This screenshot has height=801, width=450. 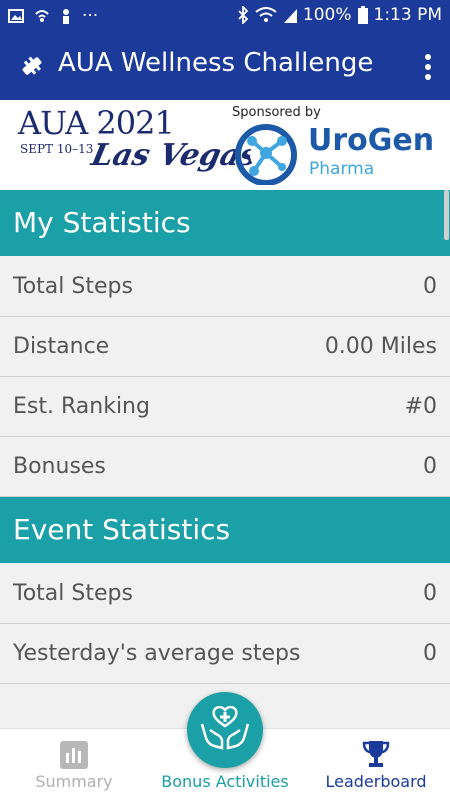 What do you see at coordinates (139, 144) in the screenshot?
I see `aua-2021-logo: AUA 2021 SEPT 10–13 Las Vegas` at bounding box center [139, 144].